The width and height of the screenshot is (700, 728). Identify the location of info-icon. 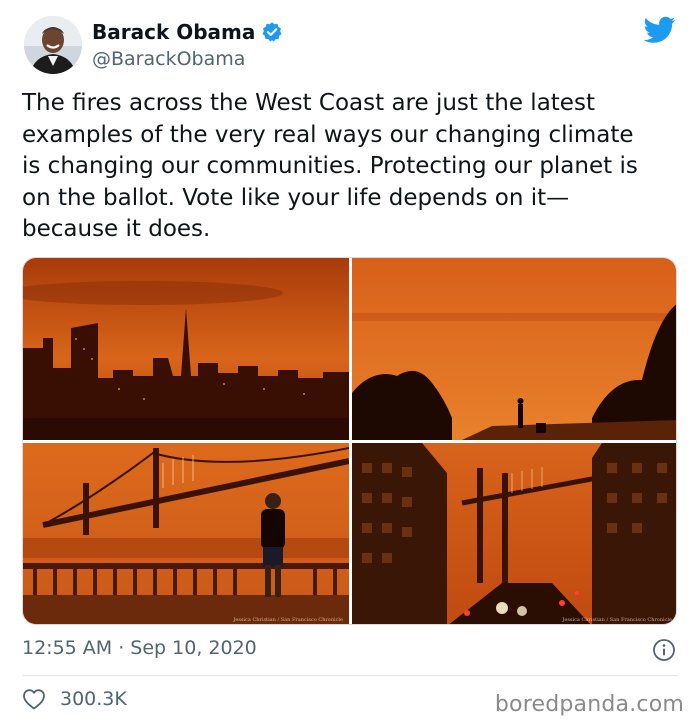
(664, 650).